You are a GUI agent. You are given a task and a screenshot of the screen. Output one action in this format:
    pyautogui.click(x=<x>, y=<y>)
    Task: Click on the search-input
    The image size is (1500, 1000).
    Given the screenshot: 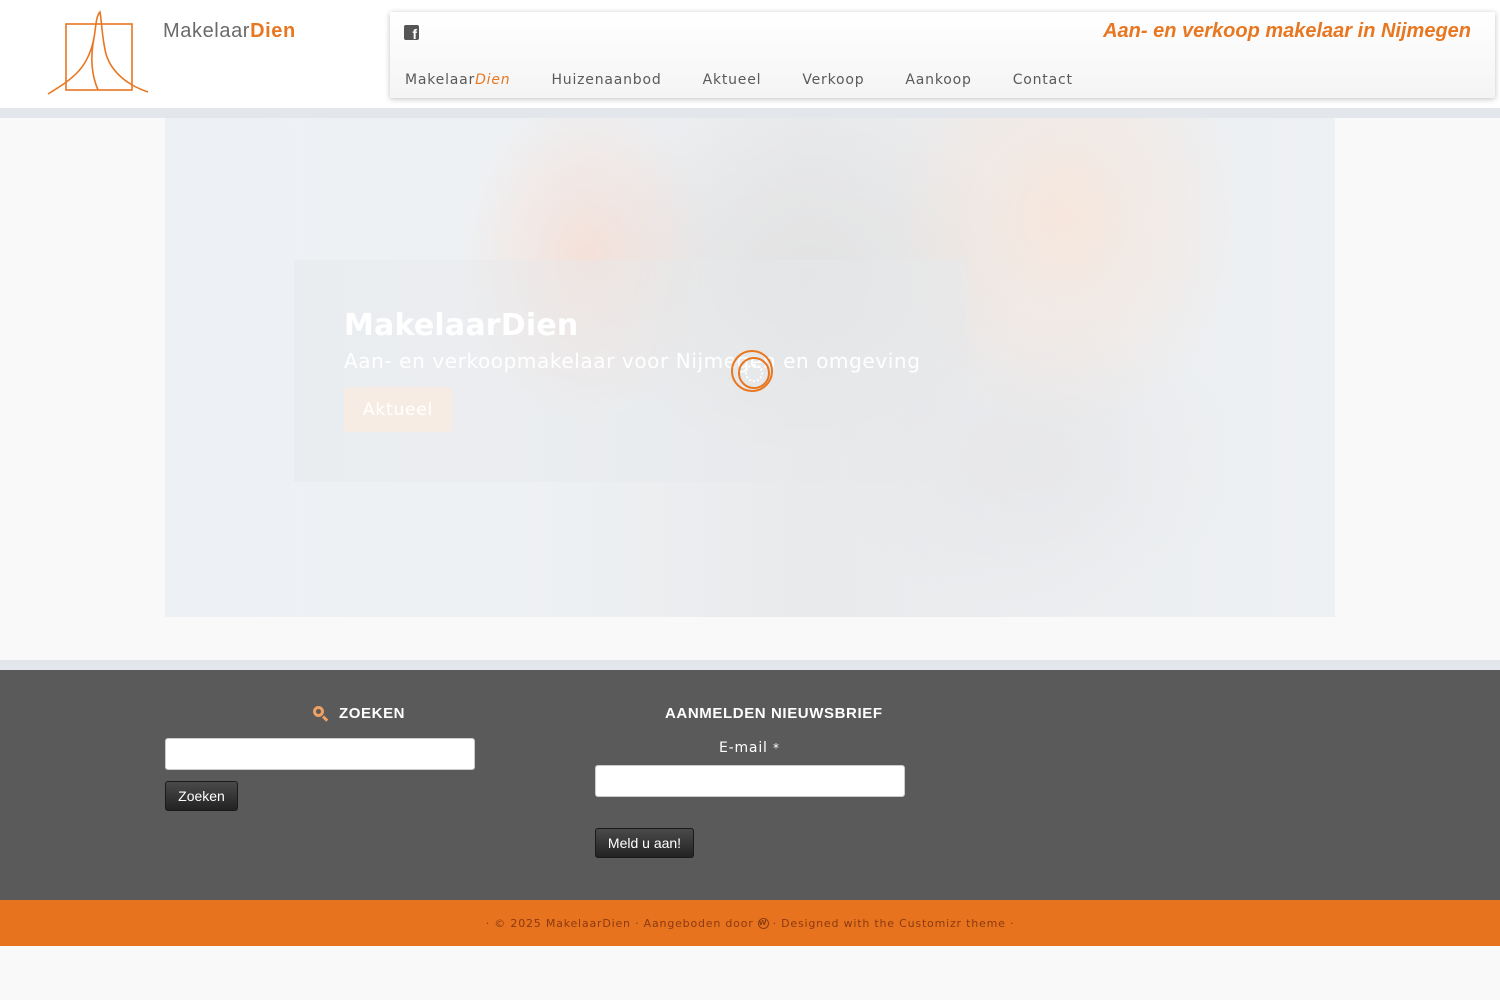 What is the action you would take?
    pyautogui.click(x=320, y=754)
    